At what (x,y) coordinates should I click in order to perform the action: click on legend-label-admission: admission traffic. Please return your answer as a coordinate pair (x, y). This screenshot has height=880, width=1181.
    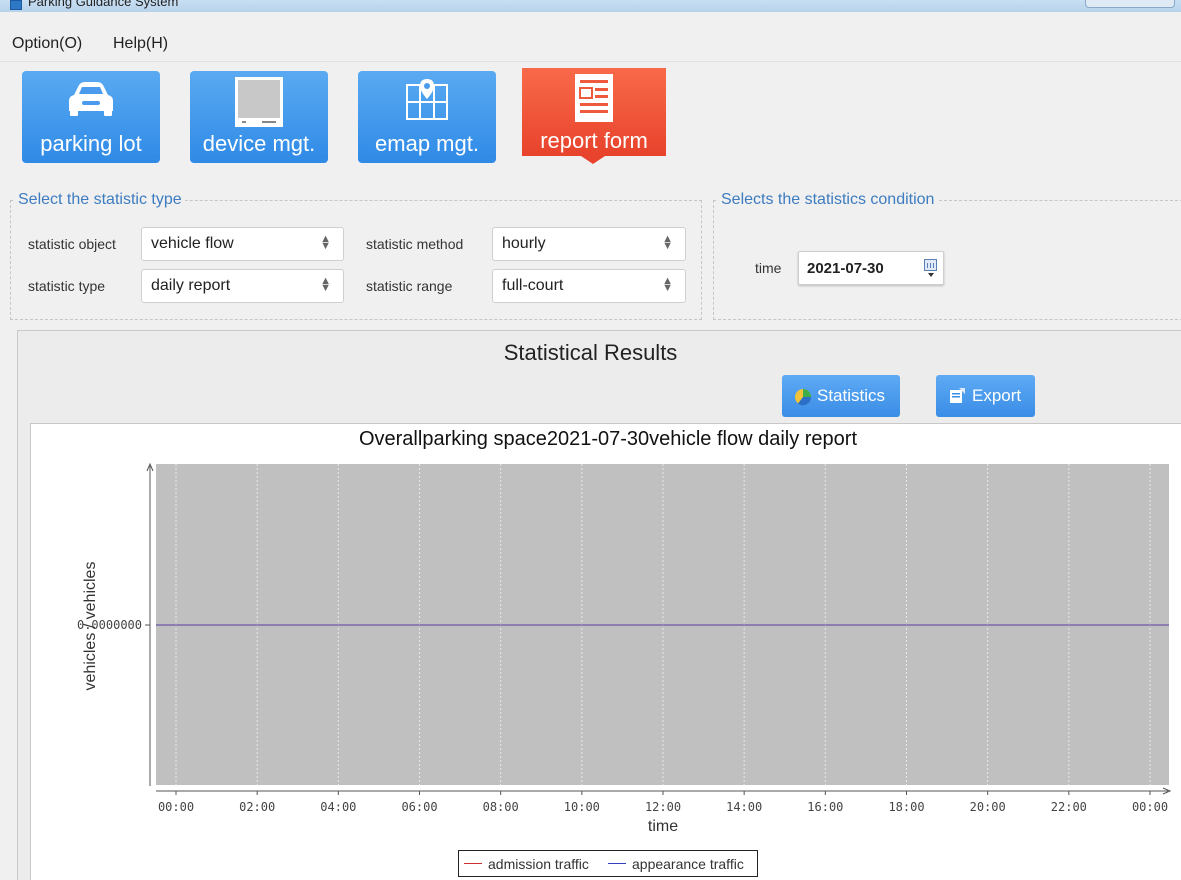
    Looking at the image, I should click on (538, 864).